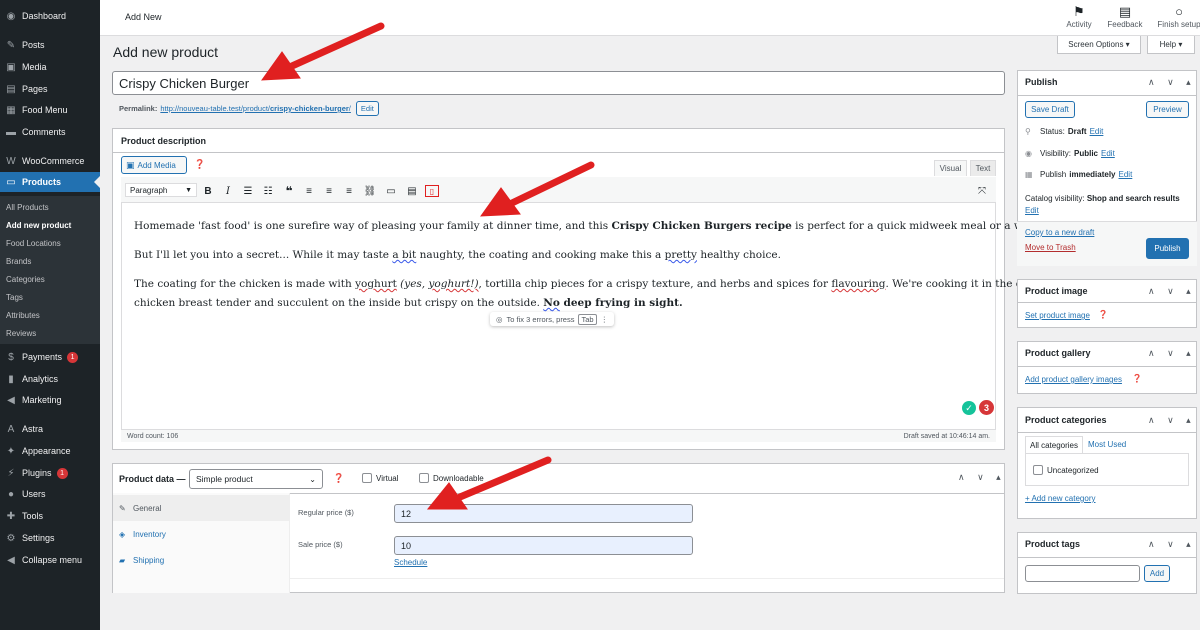 The width and height of the screenshot is (1200, 630). I want to click on arrow-title, so click(322, 51).